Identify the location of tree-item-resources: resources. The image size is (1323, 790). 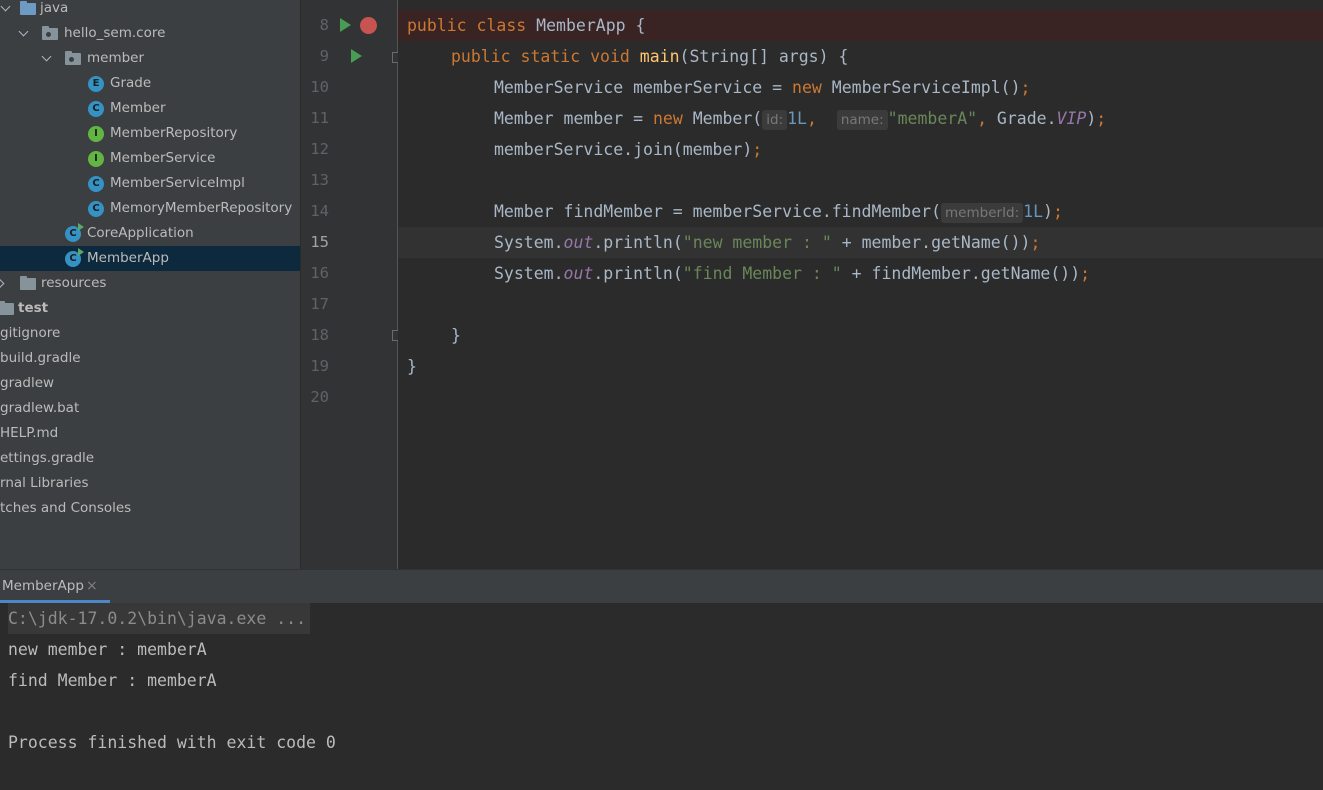
(150, 283).